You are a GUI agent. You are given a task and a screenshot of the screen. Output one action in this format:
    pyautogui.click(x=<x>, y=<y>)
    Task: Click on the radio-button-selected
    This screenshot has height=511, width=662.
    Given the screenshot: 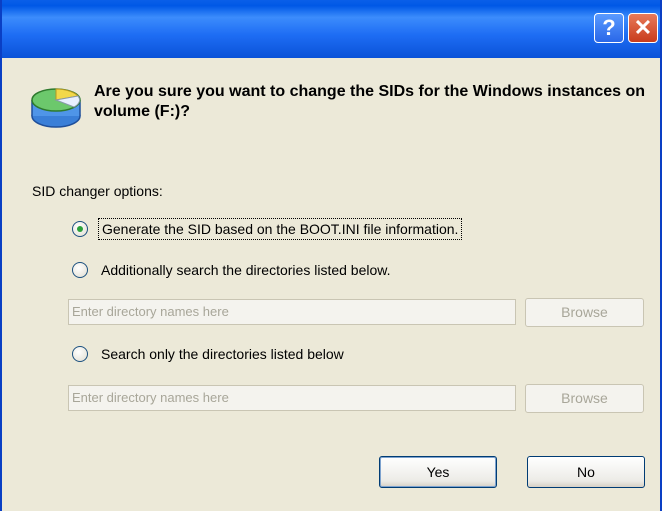 What is the action you would take?
    pyautogui.click(x=80, y=229)
    